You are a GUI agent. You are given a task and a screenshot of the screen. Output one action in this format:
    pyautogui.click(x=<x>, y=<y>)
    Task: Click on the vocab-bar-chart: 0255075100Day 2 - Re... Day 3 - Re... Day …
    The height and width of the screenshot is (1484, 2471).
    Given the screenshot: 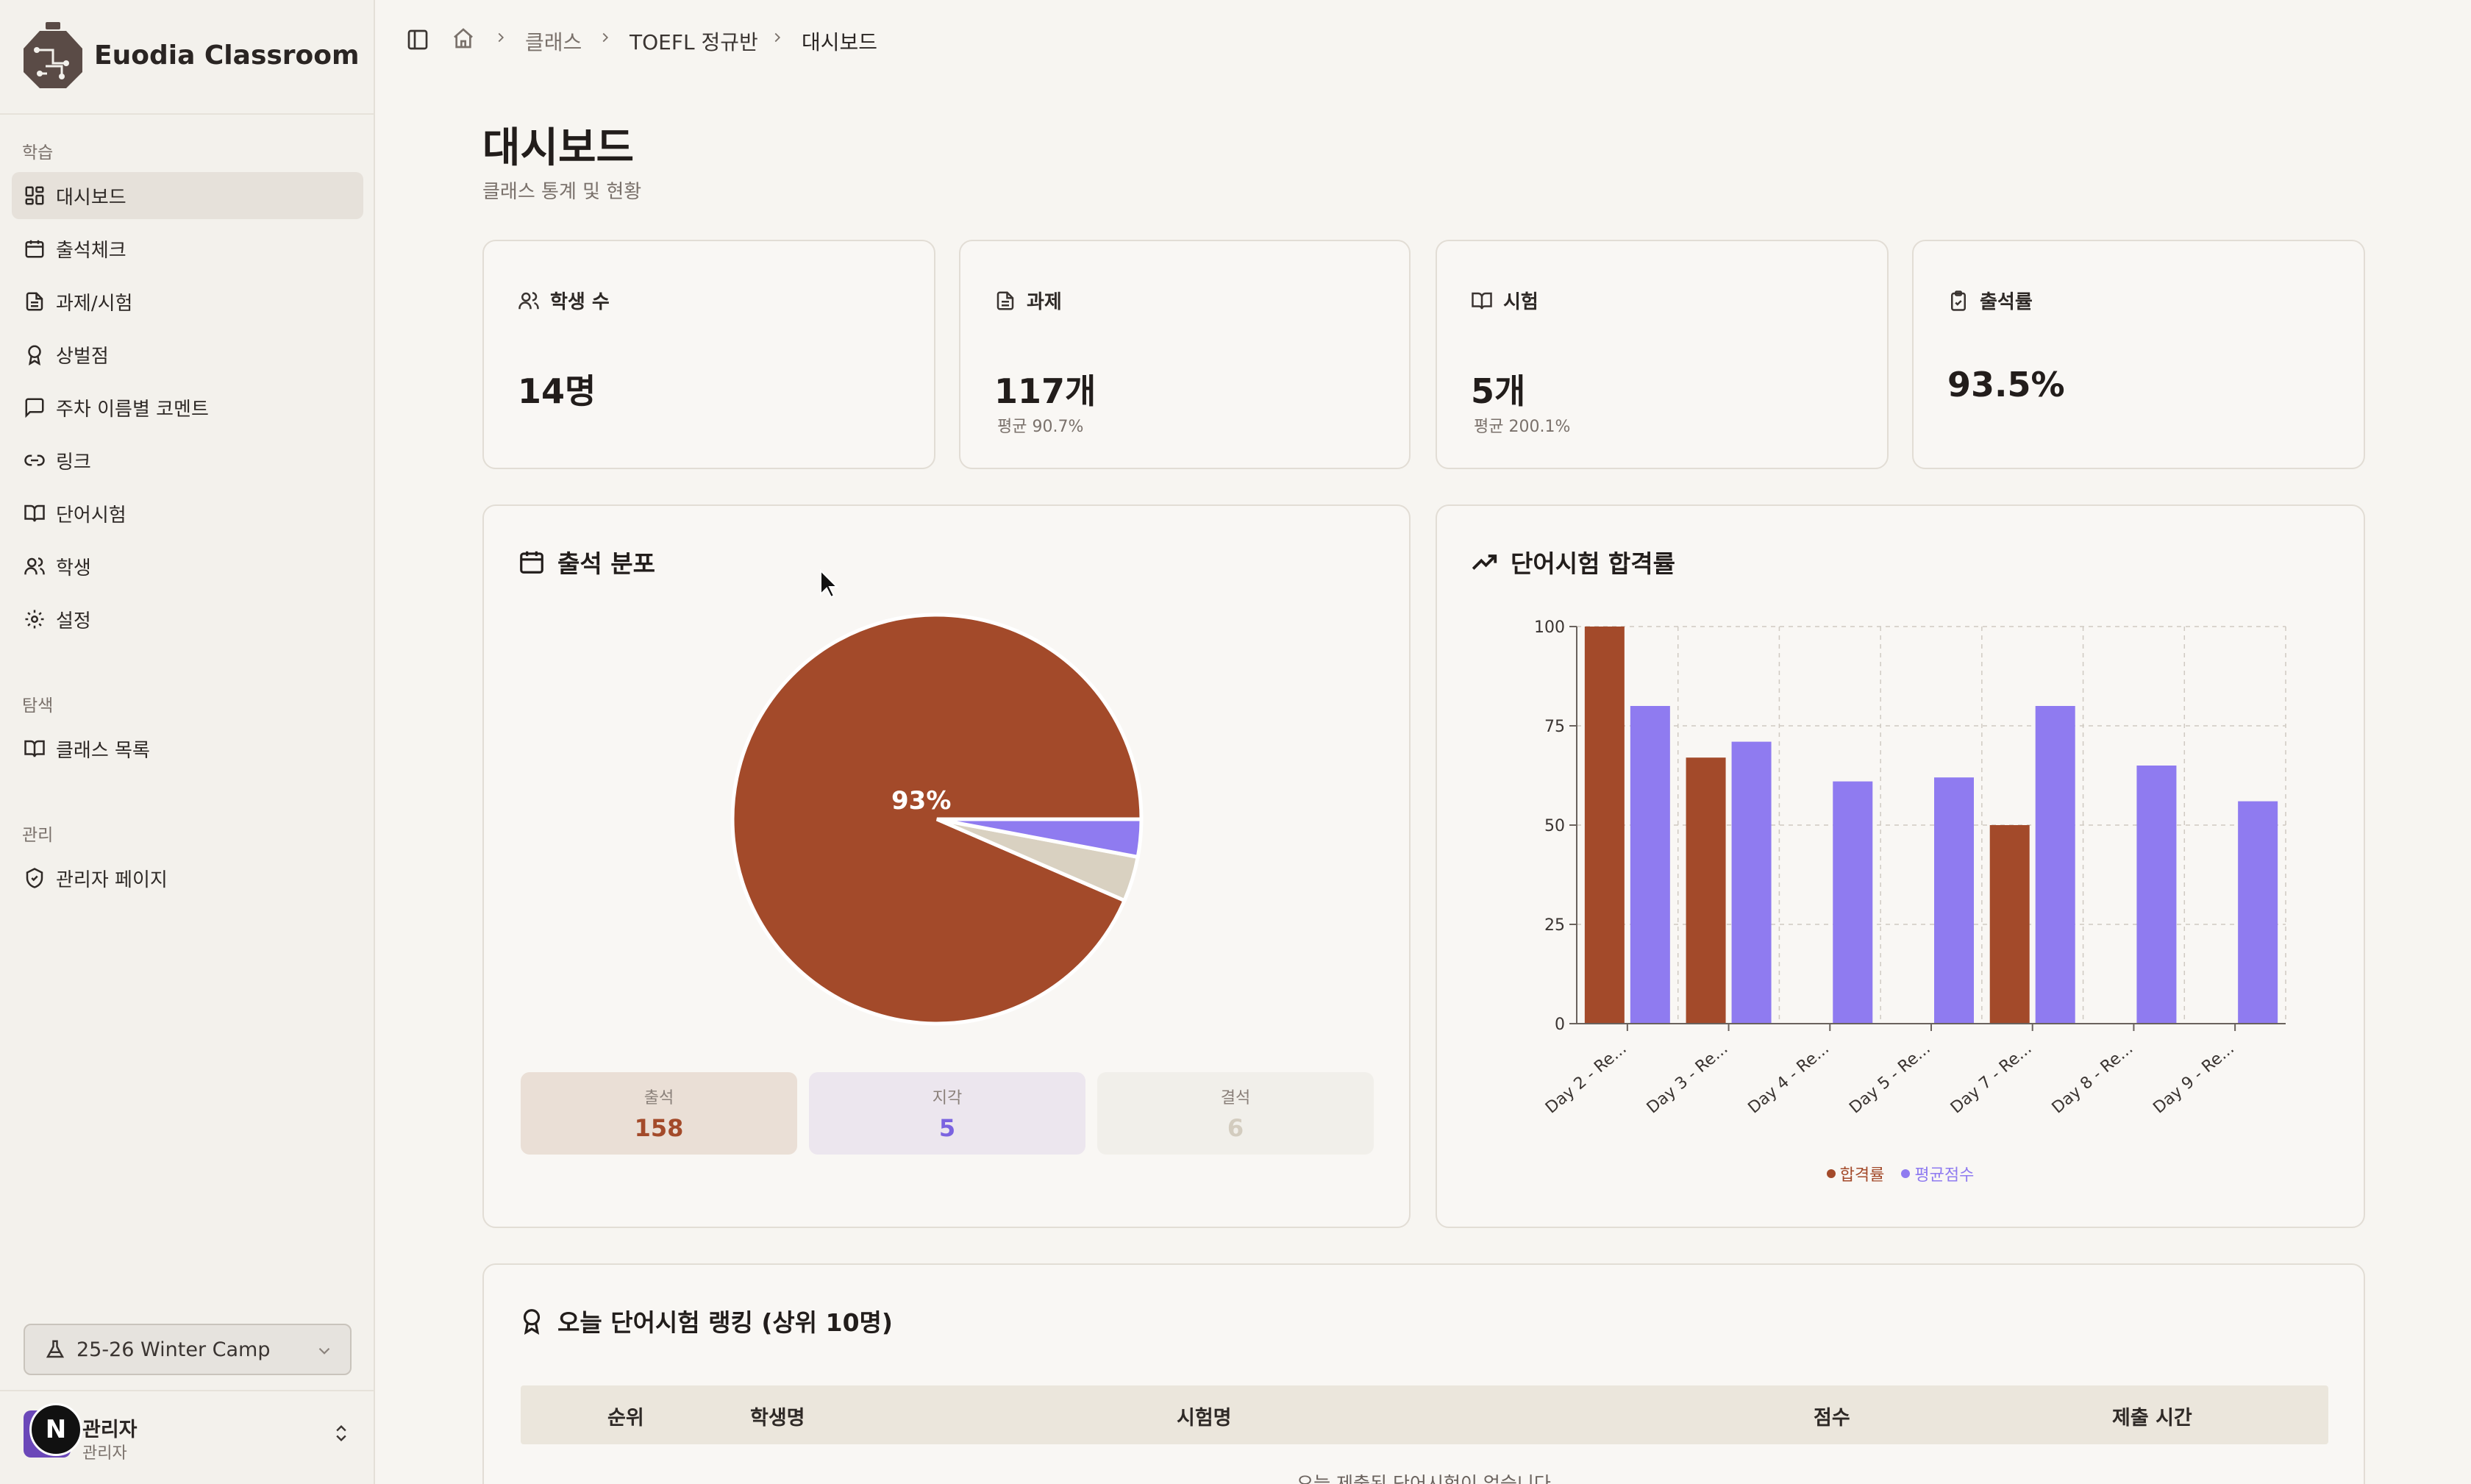 What is the action you would take?
    pyautogui.click(x=1910, y=867)
    